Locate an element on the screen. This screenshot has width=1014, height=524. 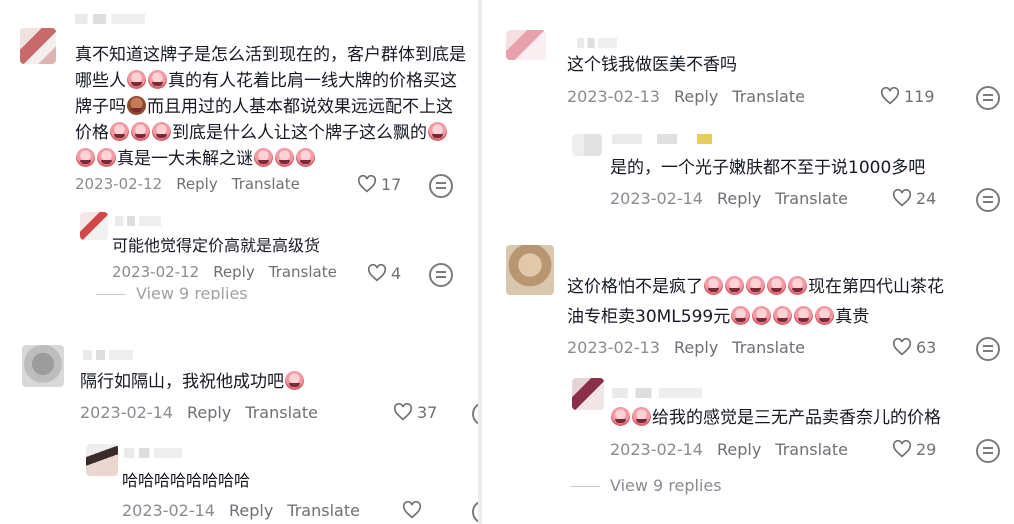
reply-text: 可能他觉得定价高就是高级货 is located at coordinates (216, 245).